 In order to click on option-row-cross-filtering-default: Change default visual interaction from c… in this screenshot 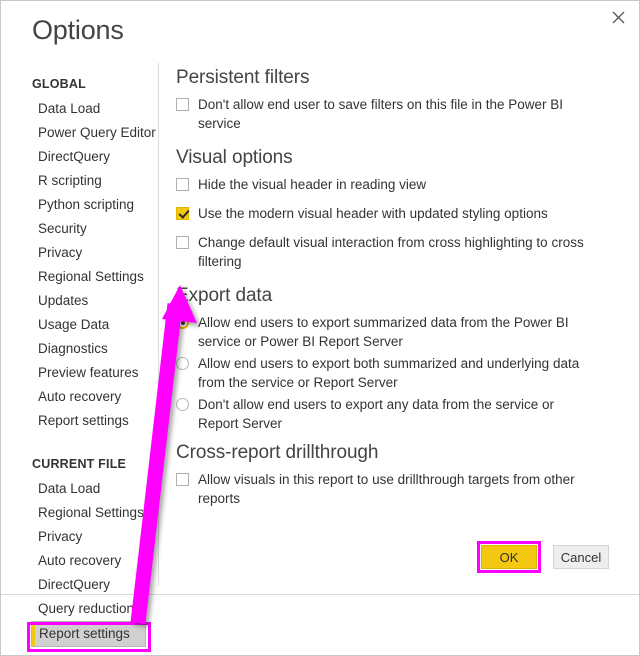, I will do `click(401, 252)`.